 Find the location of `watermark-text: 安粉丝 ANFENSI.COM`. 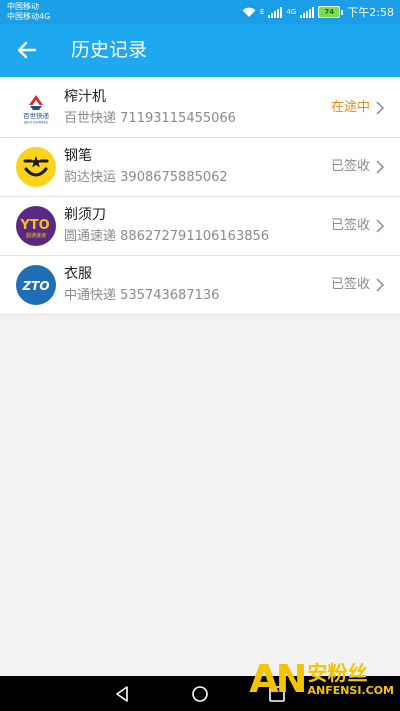

watermark-text: 安粉丝 ANFENSI.COM is located at coordinates (350, 679).